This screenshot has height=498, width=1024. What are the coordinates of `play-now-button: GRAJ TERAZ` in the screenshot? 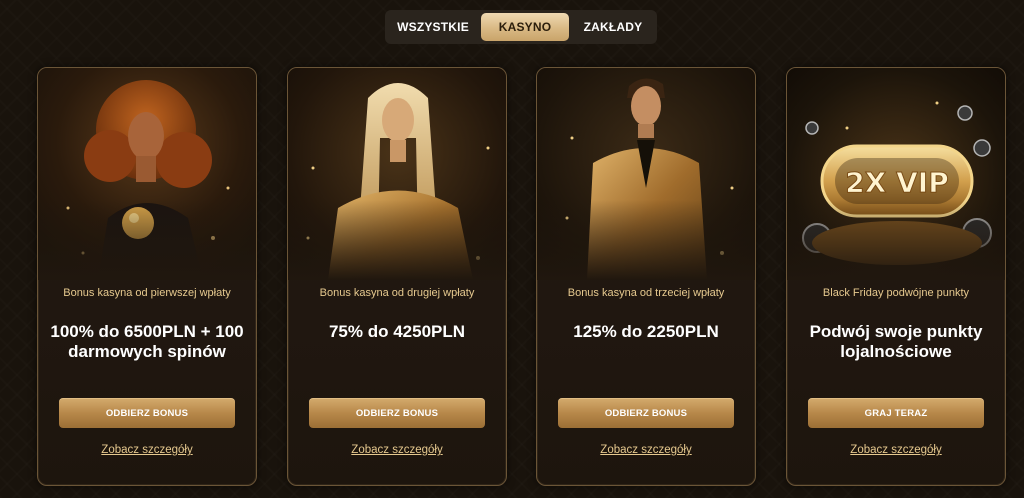 It's located at (896, 413).